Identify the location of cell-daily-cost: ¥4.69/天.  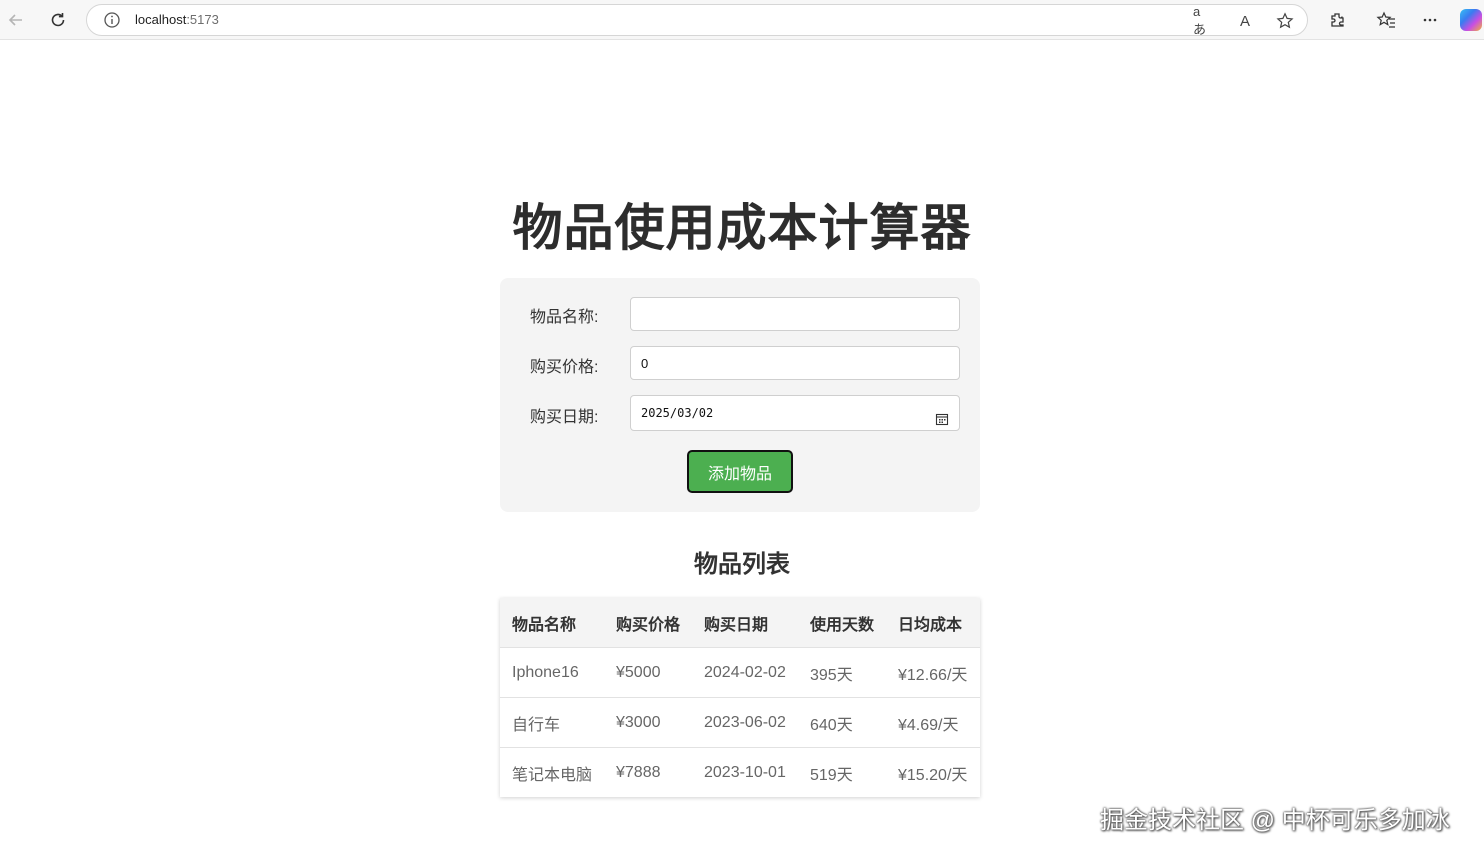
(933, 722).